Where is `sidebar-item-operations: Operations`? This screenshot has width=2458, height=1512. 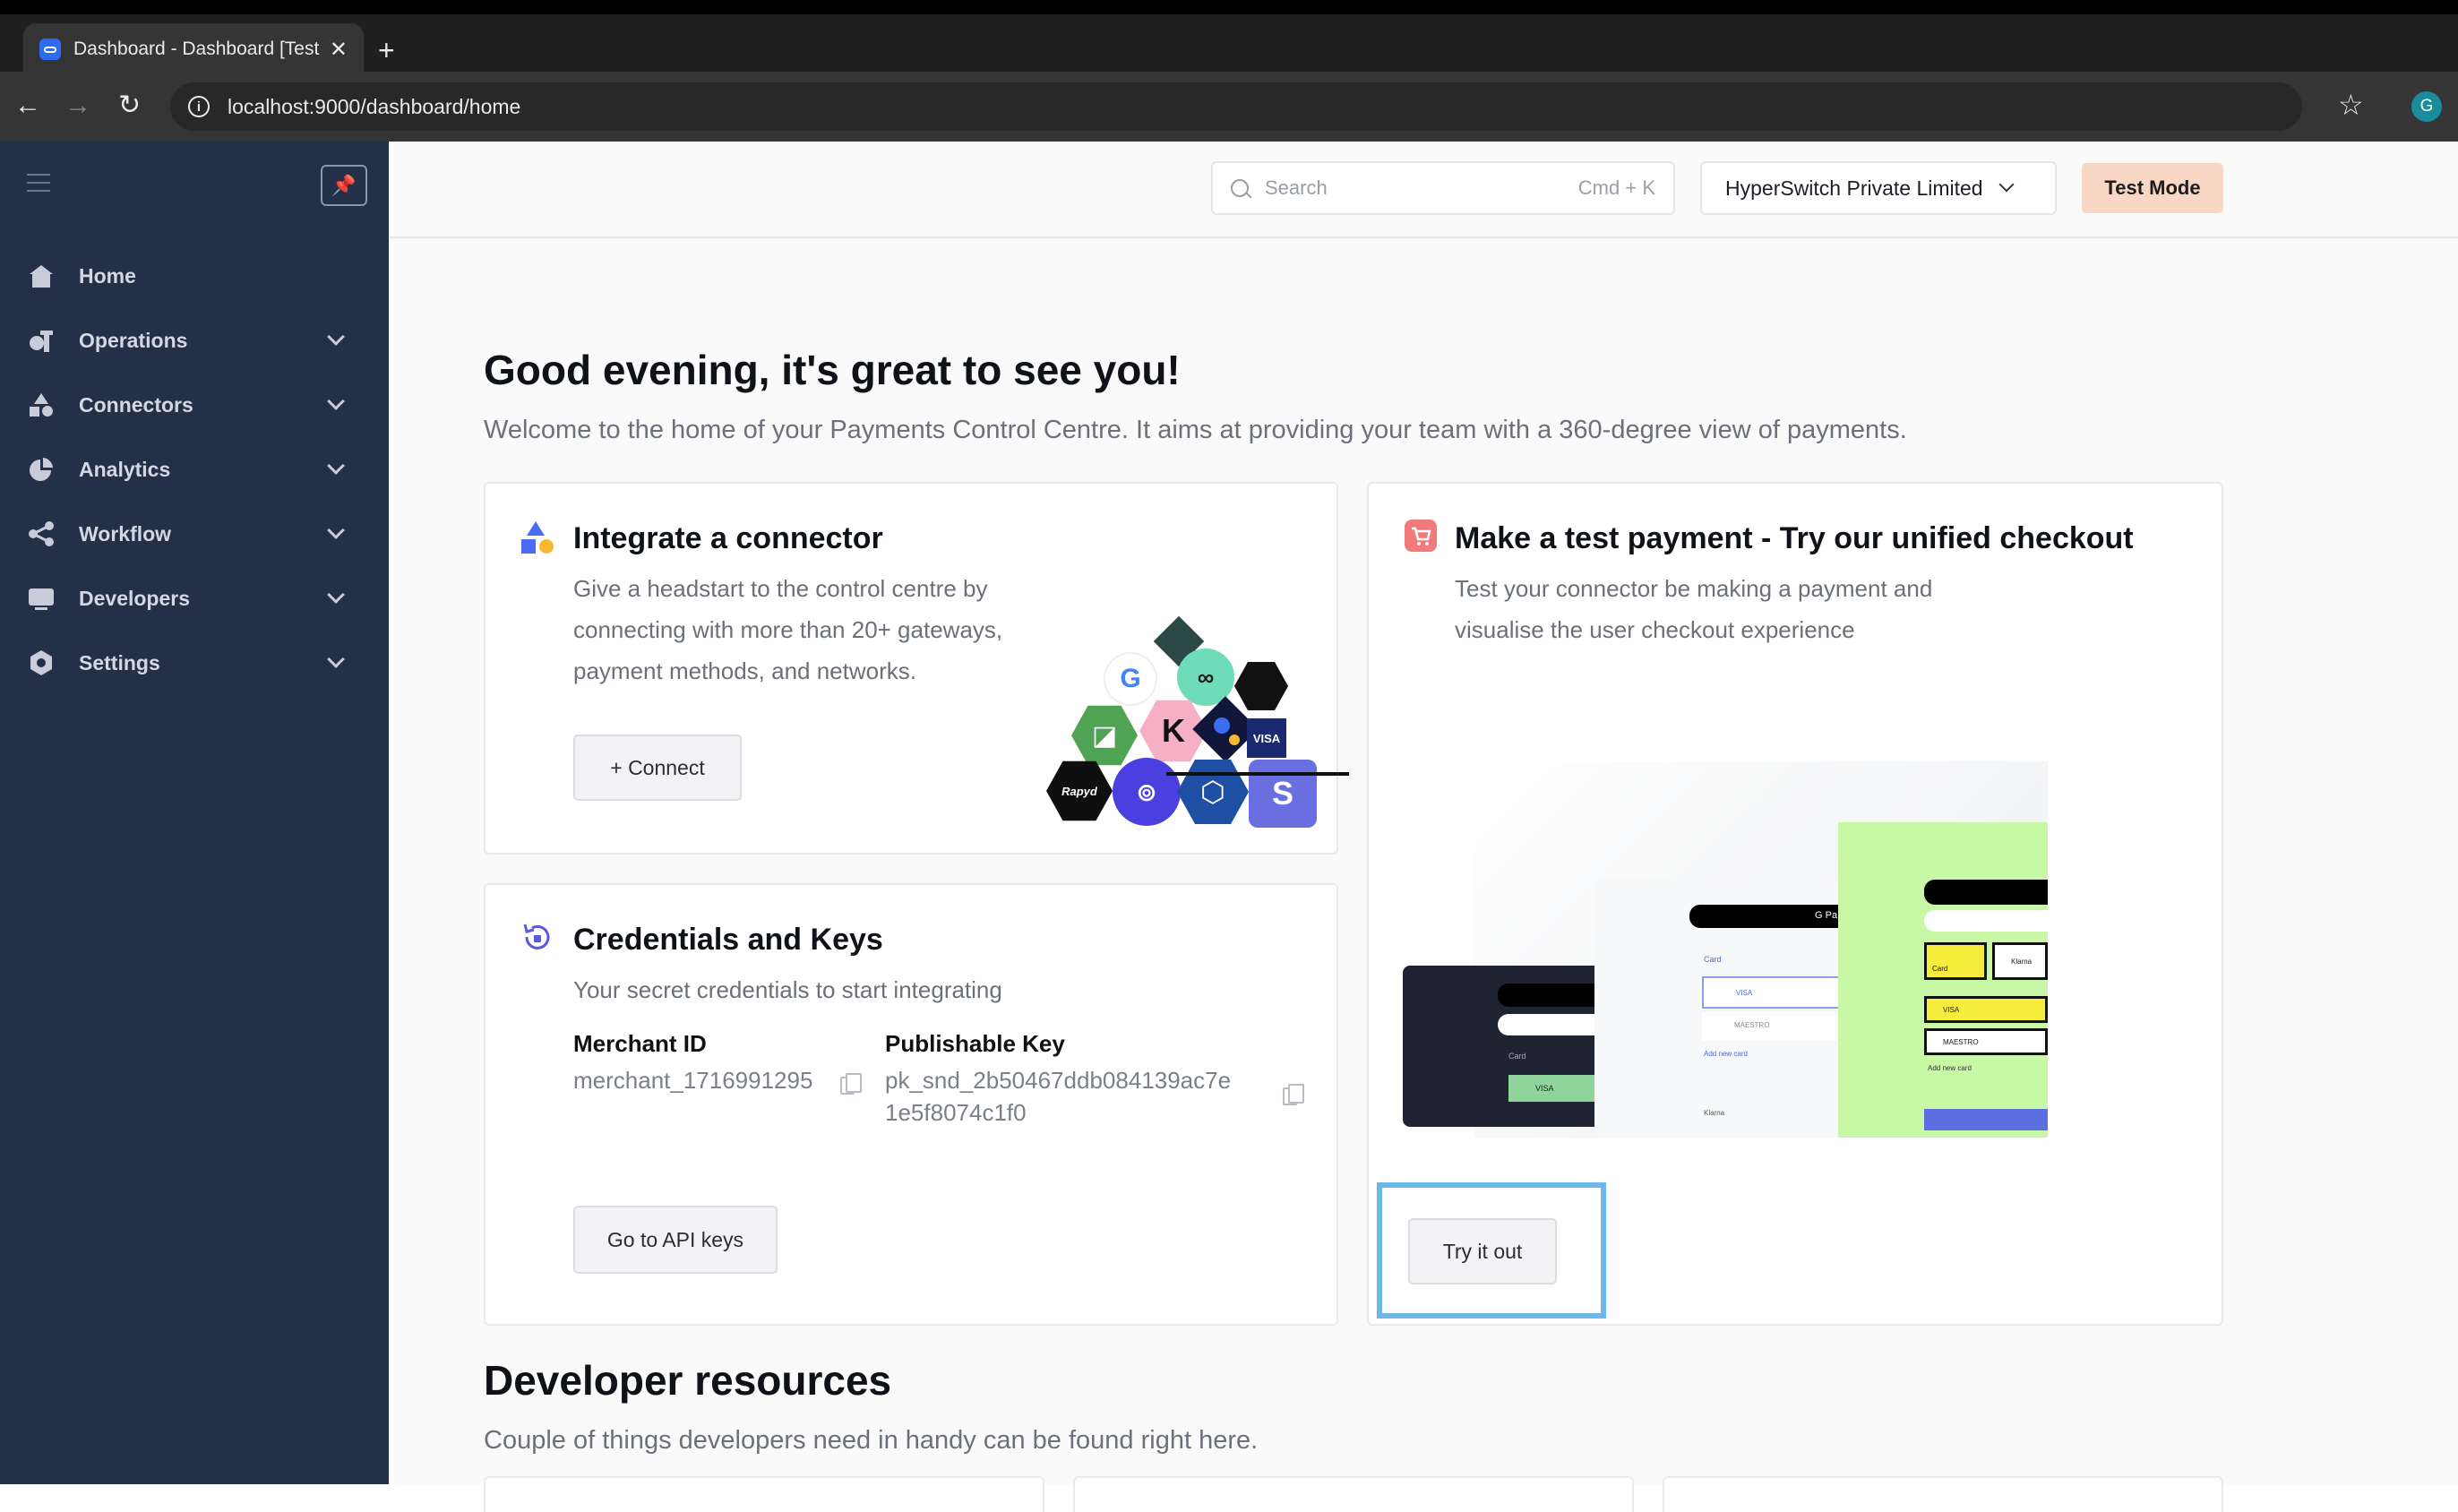
sidebar-item-operations: Operations is located at coordinates (195, 341).